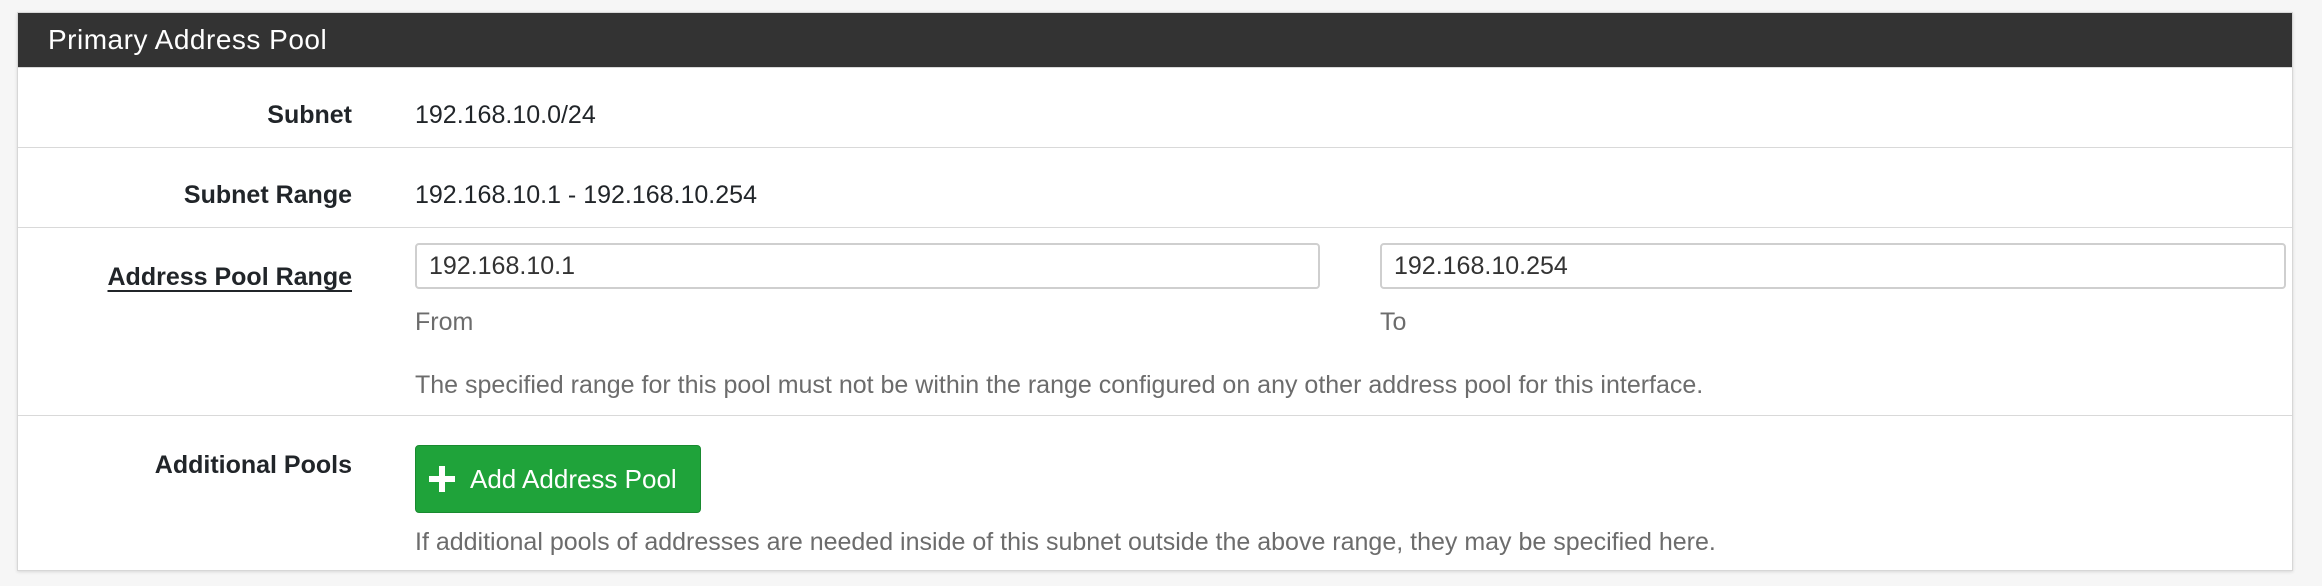 The height and width of the screenshot is (586, 2322). Describe the element at coordinates (267, 195) in the screenshot. I see `subnet-range-label: Subnet Range` at that location.